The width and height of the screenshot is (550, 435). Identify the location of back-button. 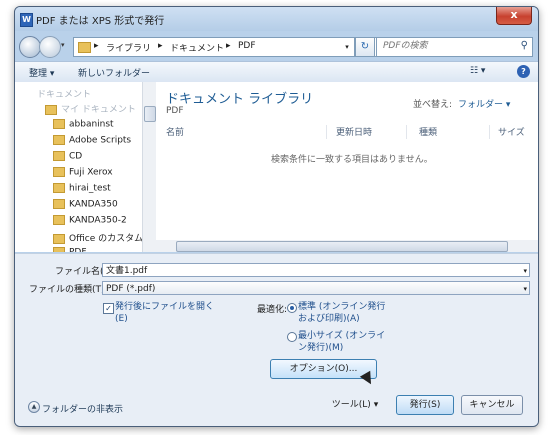
(30, 47).